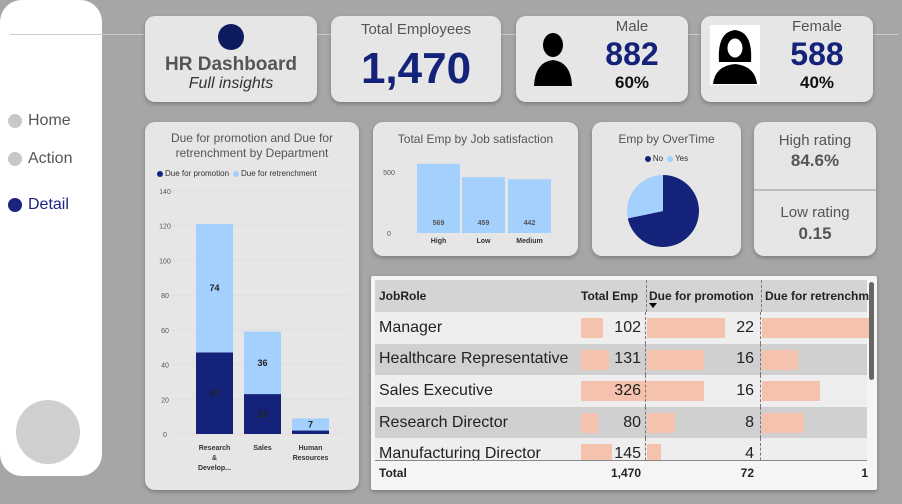 The width and height of the screenshot is (902, 504). What do you see at coordinates (632, 82) in the screenshot?
I see `kpi-percent: 60%` at bounding box center [632, 82].